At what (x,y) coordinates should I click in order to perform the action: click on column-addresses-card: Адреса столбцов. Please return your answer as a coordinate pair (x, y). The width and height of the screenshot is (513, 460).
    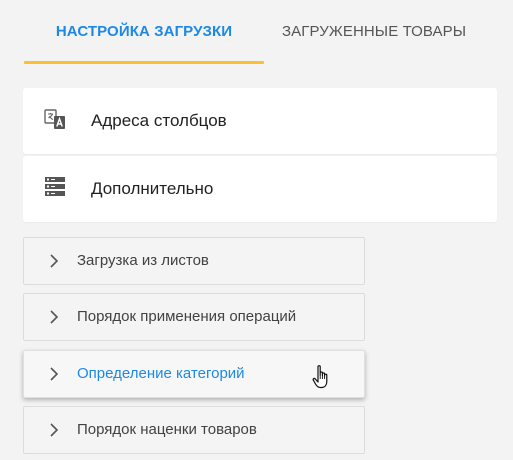
    Looking at the image, I should click on (260, 121).